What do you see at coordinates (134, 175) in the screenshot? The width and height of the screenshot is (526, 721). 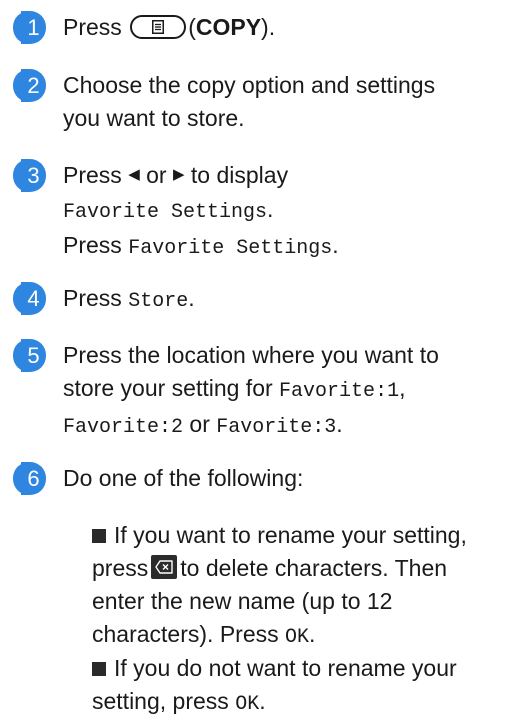 I see `left-arrow-icon: ◀` at bounding box center [134, 175].